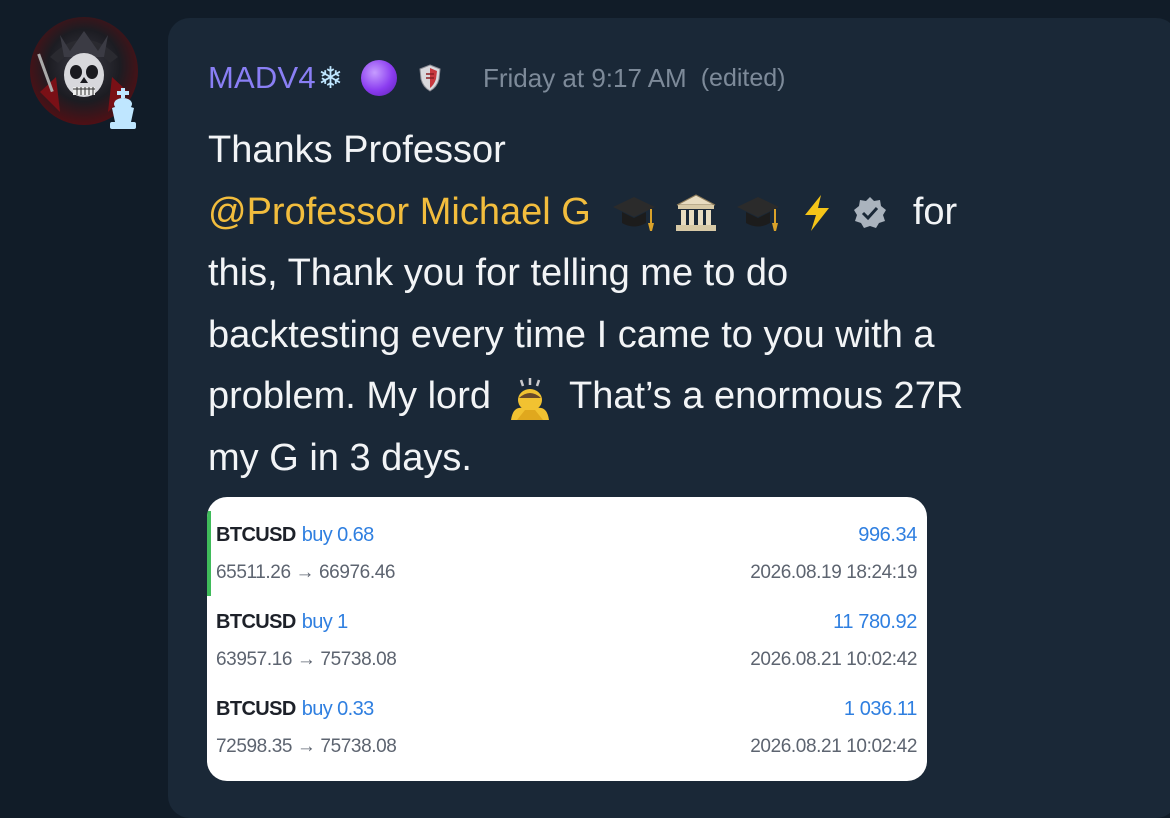 The height and width of the screenshot is (818, 1170). Describe the element at coordinates (935, 211) in the screenshot. I see `message-for: for` at that location.